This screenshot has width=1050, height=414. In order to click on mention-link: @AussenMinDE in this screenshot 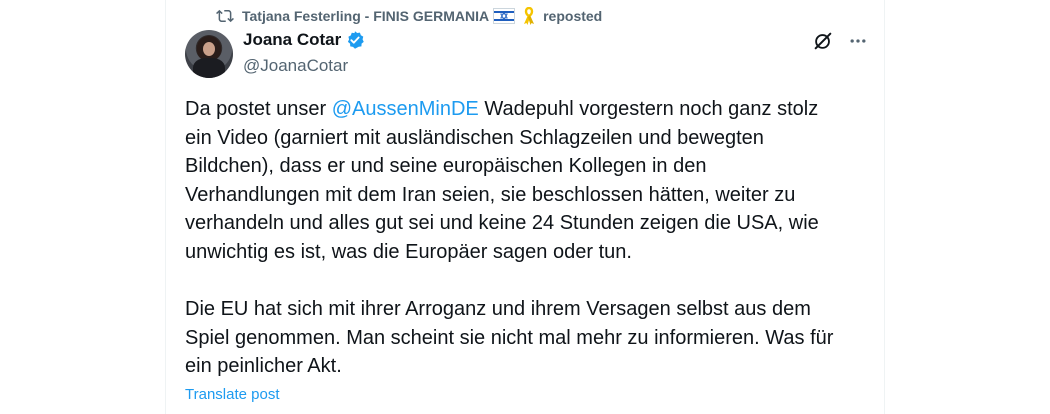, I will do `click(405, 109)`.